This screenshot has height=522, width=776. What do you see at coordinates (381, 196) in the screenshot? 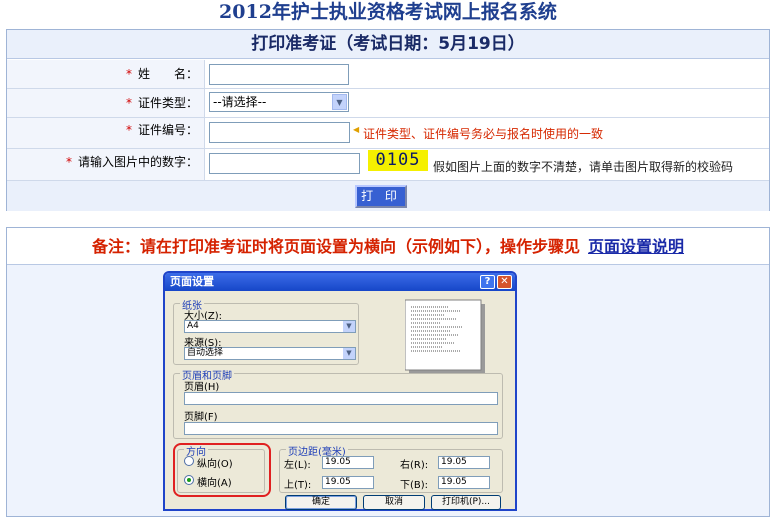
I see `print-button: 打 印` at bounding box center [381, 196].